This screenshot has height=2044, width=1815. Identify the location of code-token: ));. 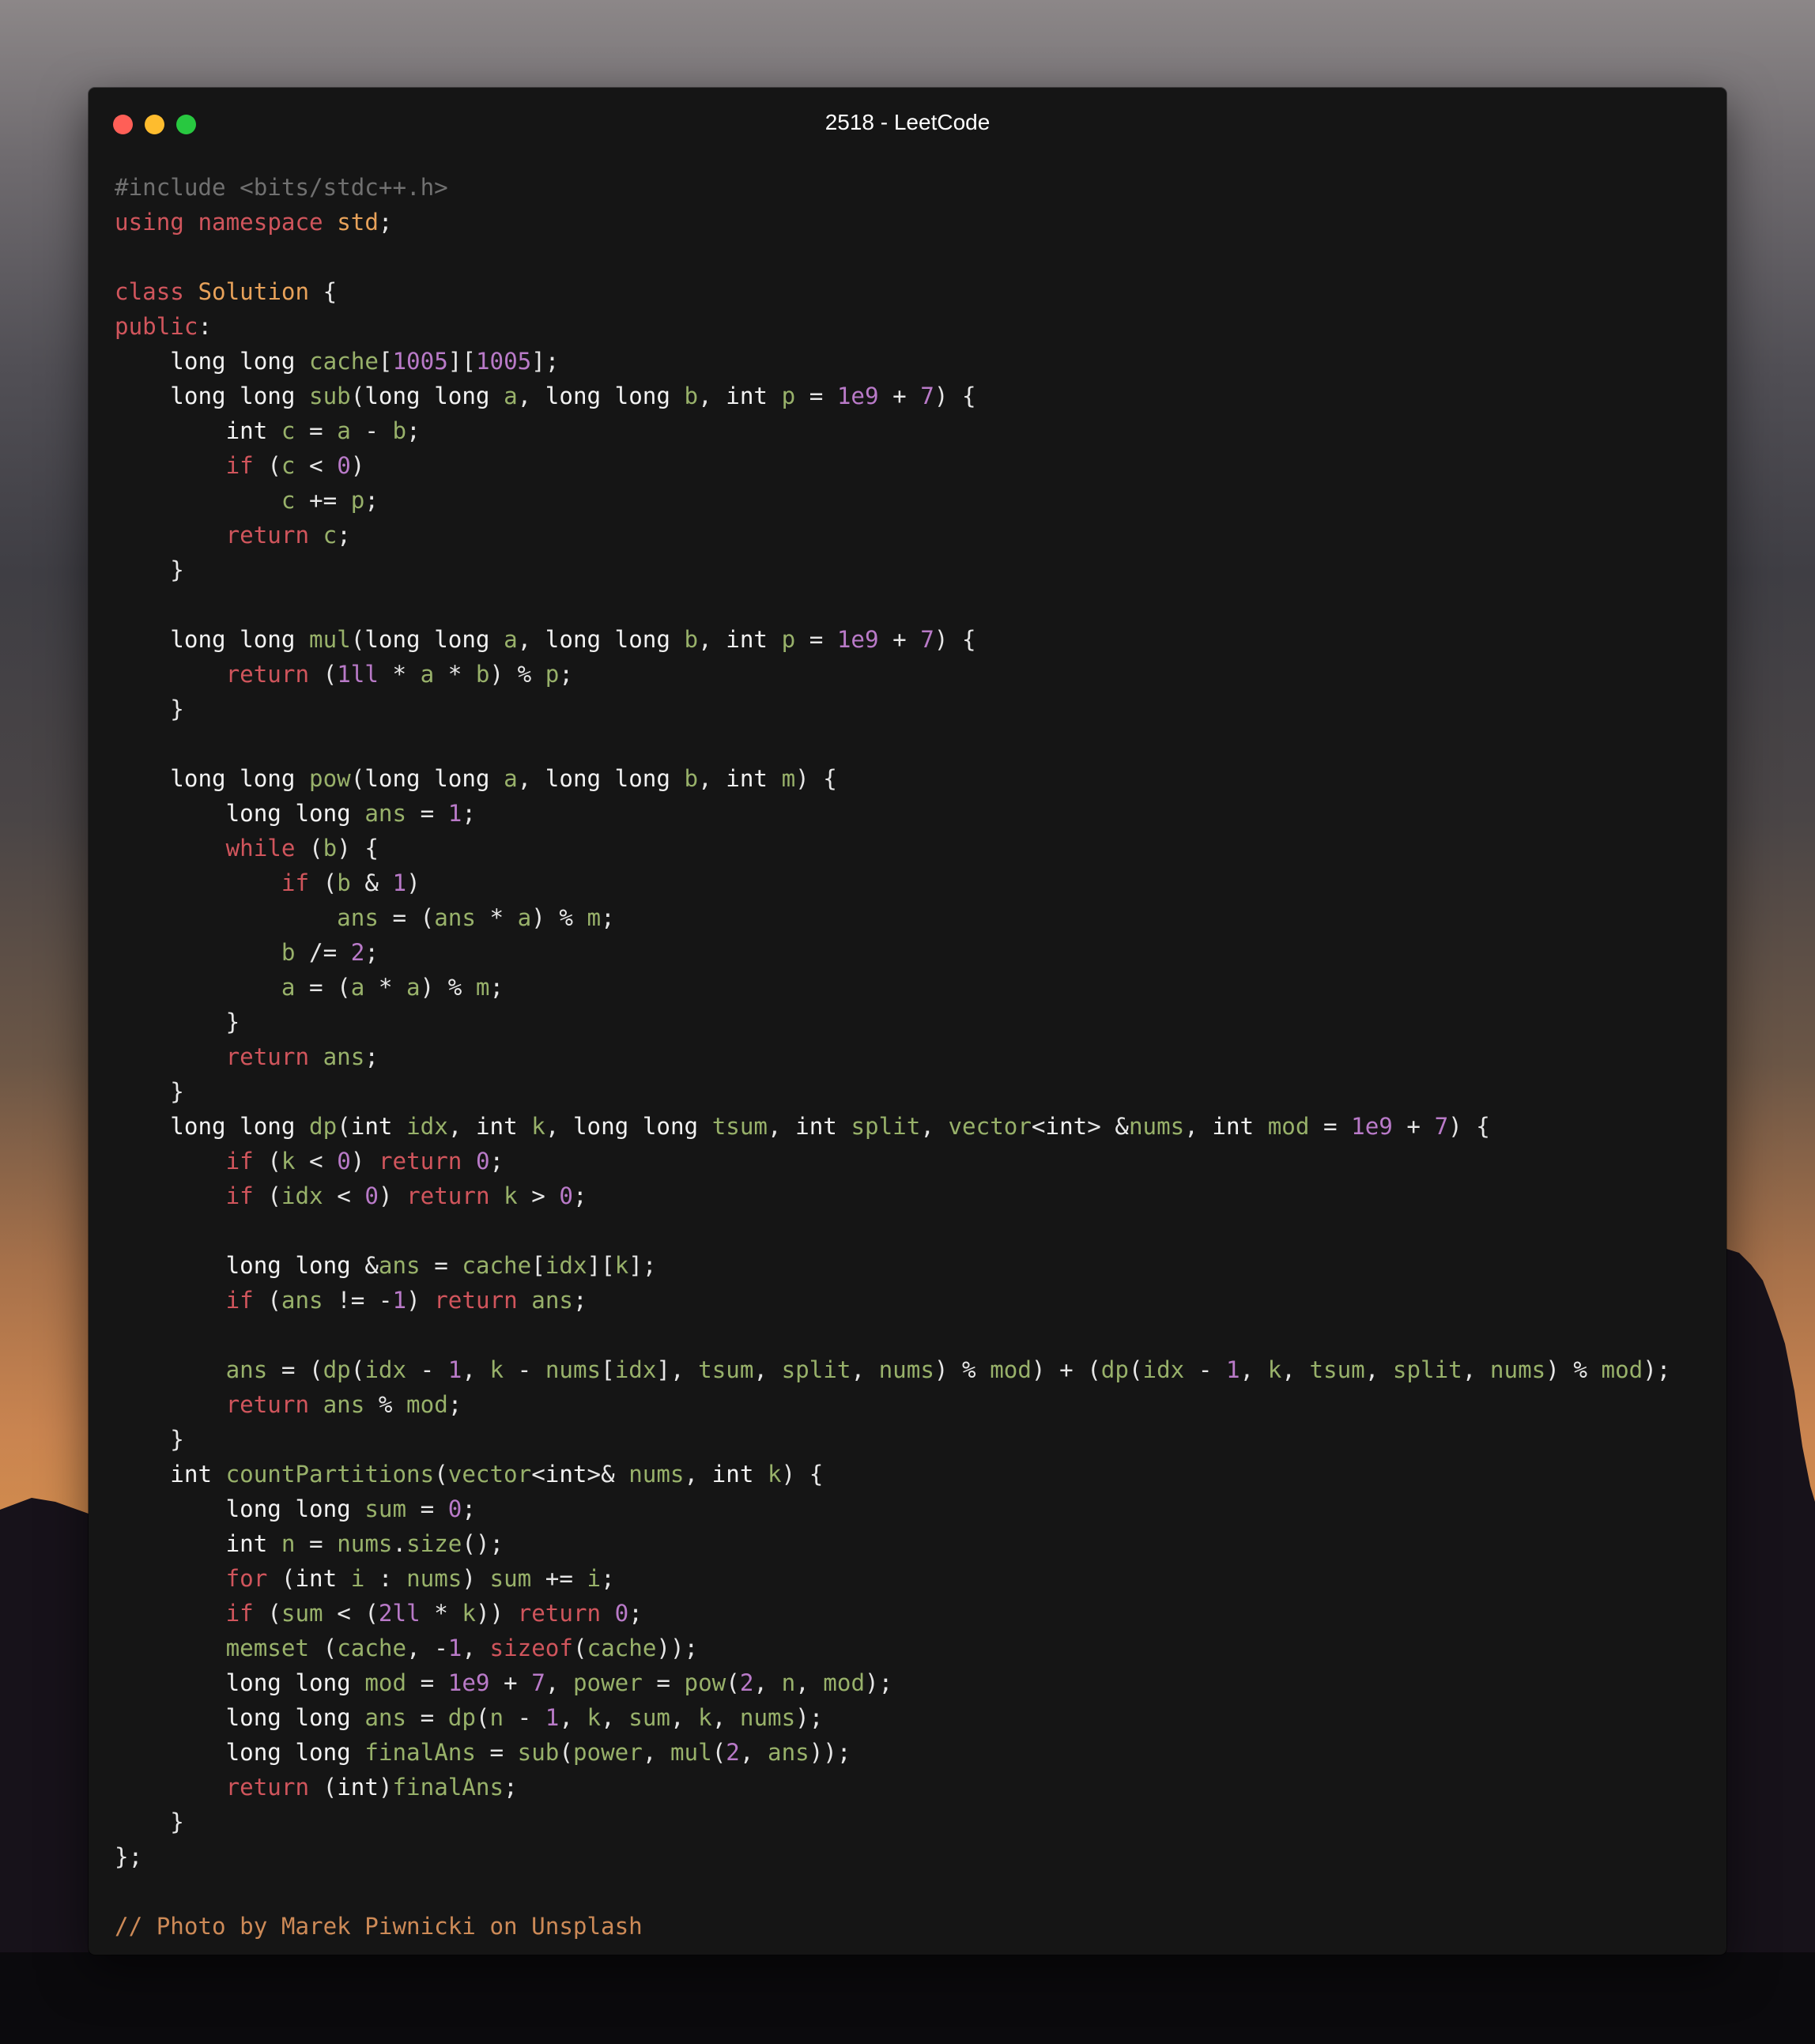
(677, 1648).